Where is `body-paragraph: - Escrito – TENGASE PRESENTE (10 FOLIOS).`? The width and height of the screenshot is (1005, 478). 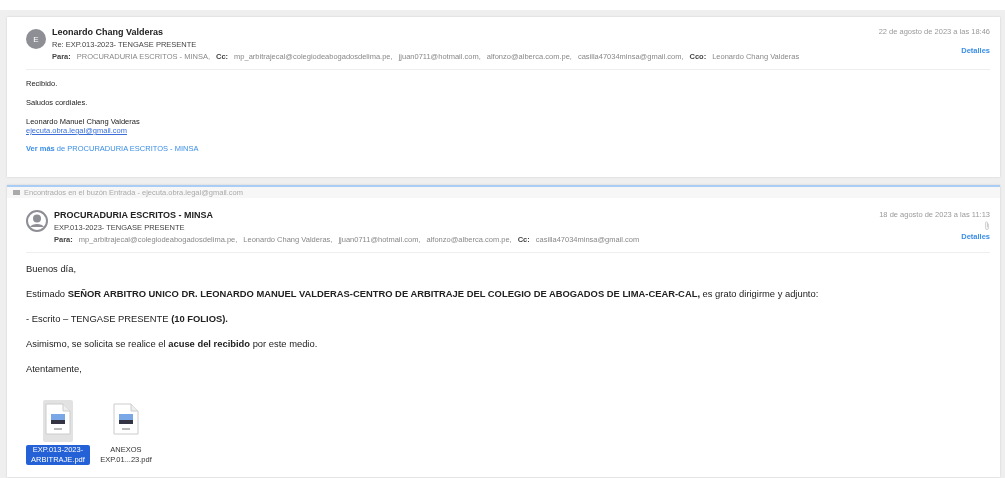
body-paragraph: - Escrito – TENGASE PRESENTE (10 FOLIOS). is located at coordinates (127, 318).